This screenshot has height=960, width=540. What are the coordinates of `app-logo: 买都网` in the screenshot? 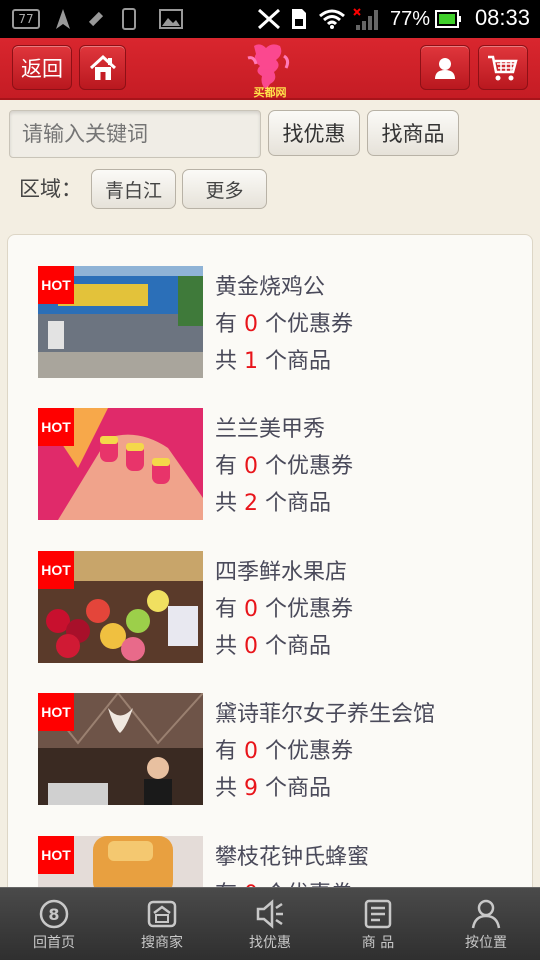 It's located at (270, 69).